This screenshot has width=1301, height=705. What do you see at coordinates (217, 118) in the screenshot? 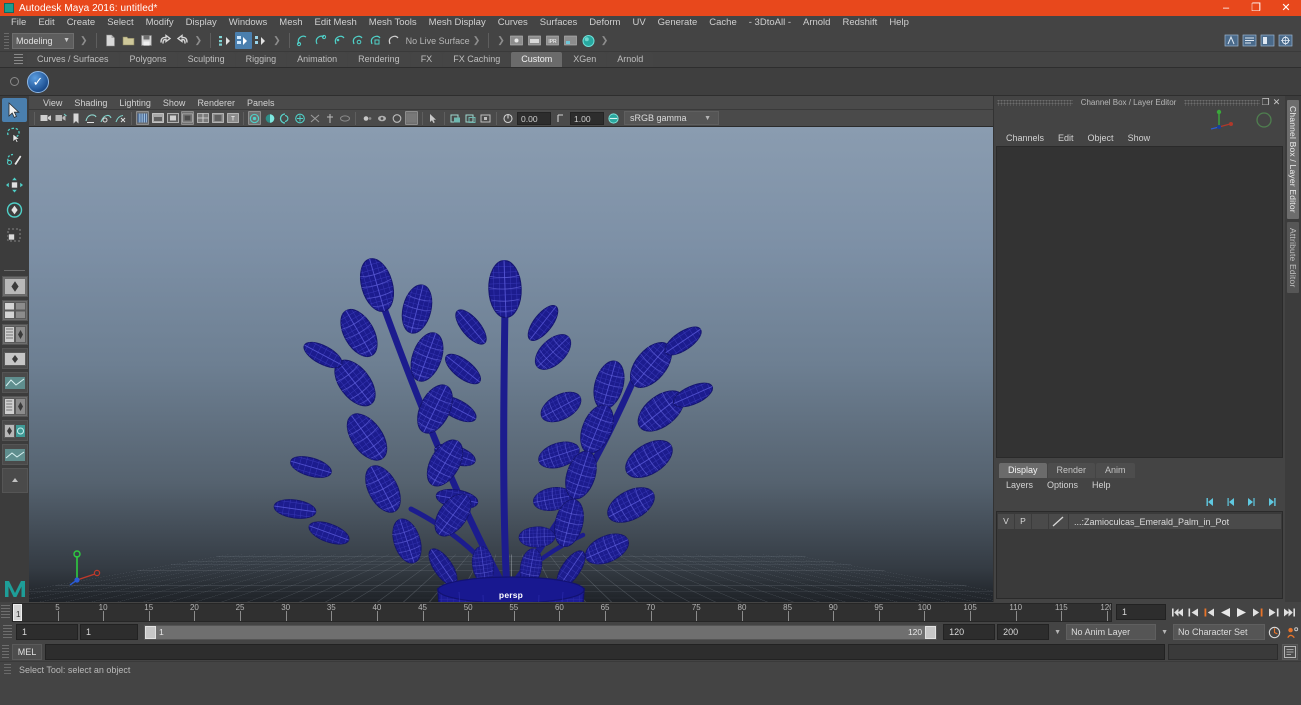
I see `texture-icon` at bounding box center [217, 118].